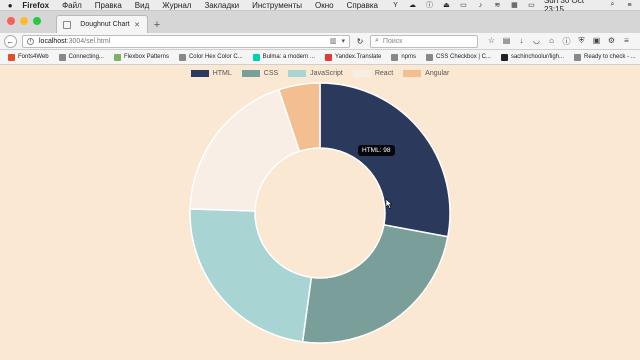  What do you see at coordinates (497, 5) in the screenshot?
I see `wifi-icon: ≋` at bounding box center [497, 5].